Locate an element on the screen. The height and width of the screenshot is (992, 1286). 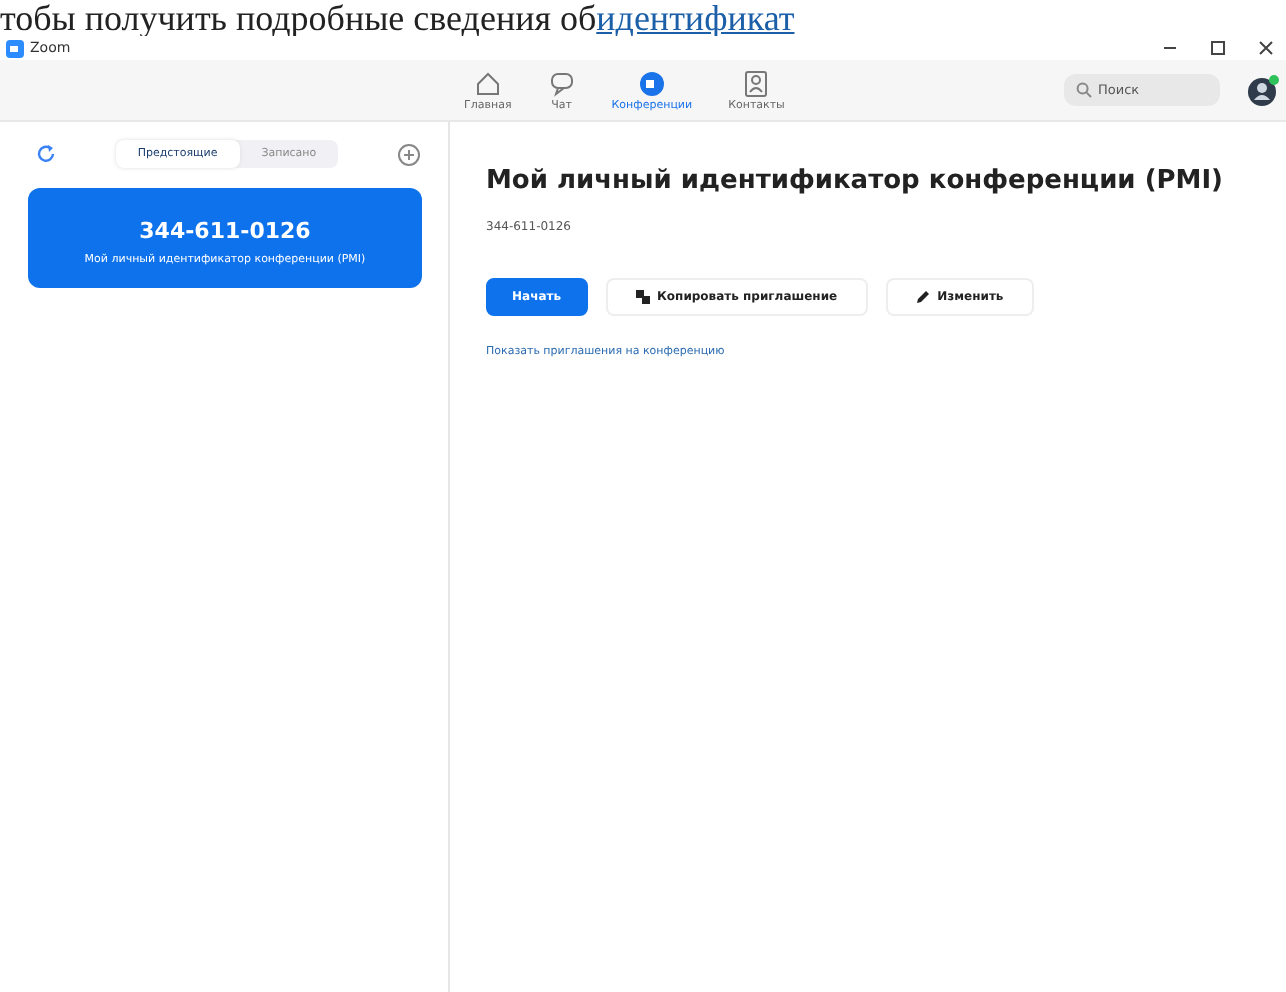
speech-bubble-icon is located at coordinates (561, 83).